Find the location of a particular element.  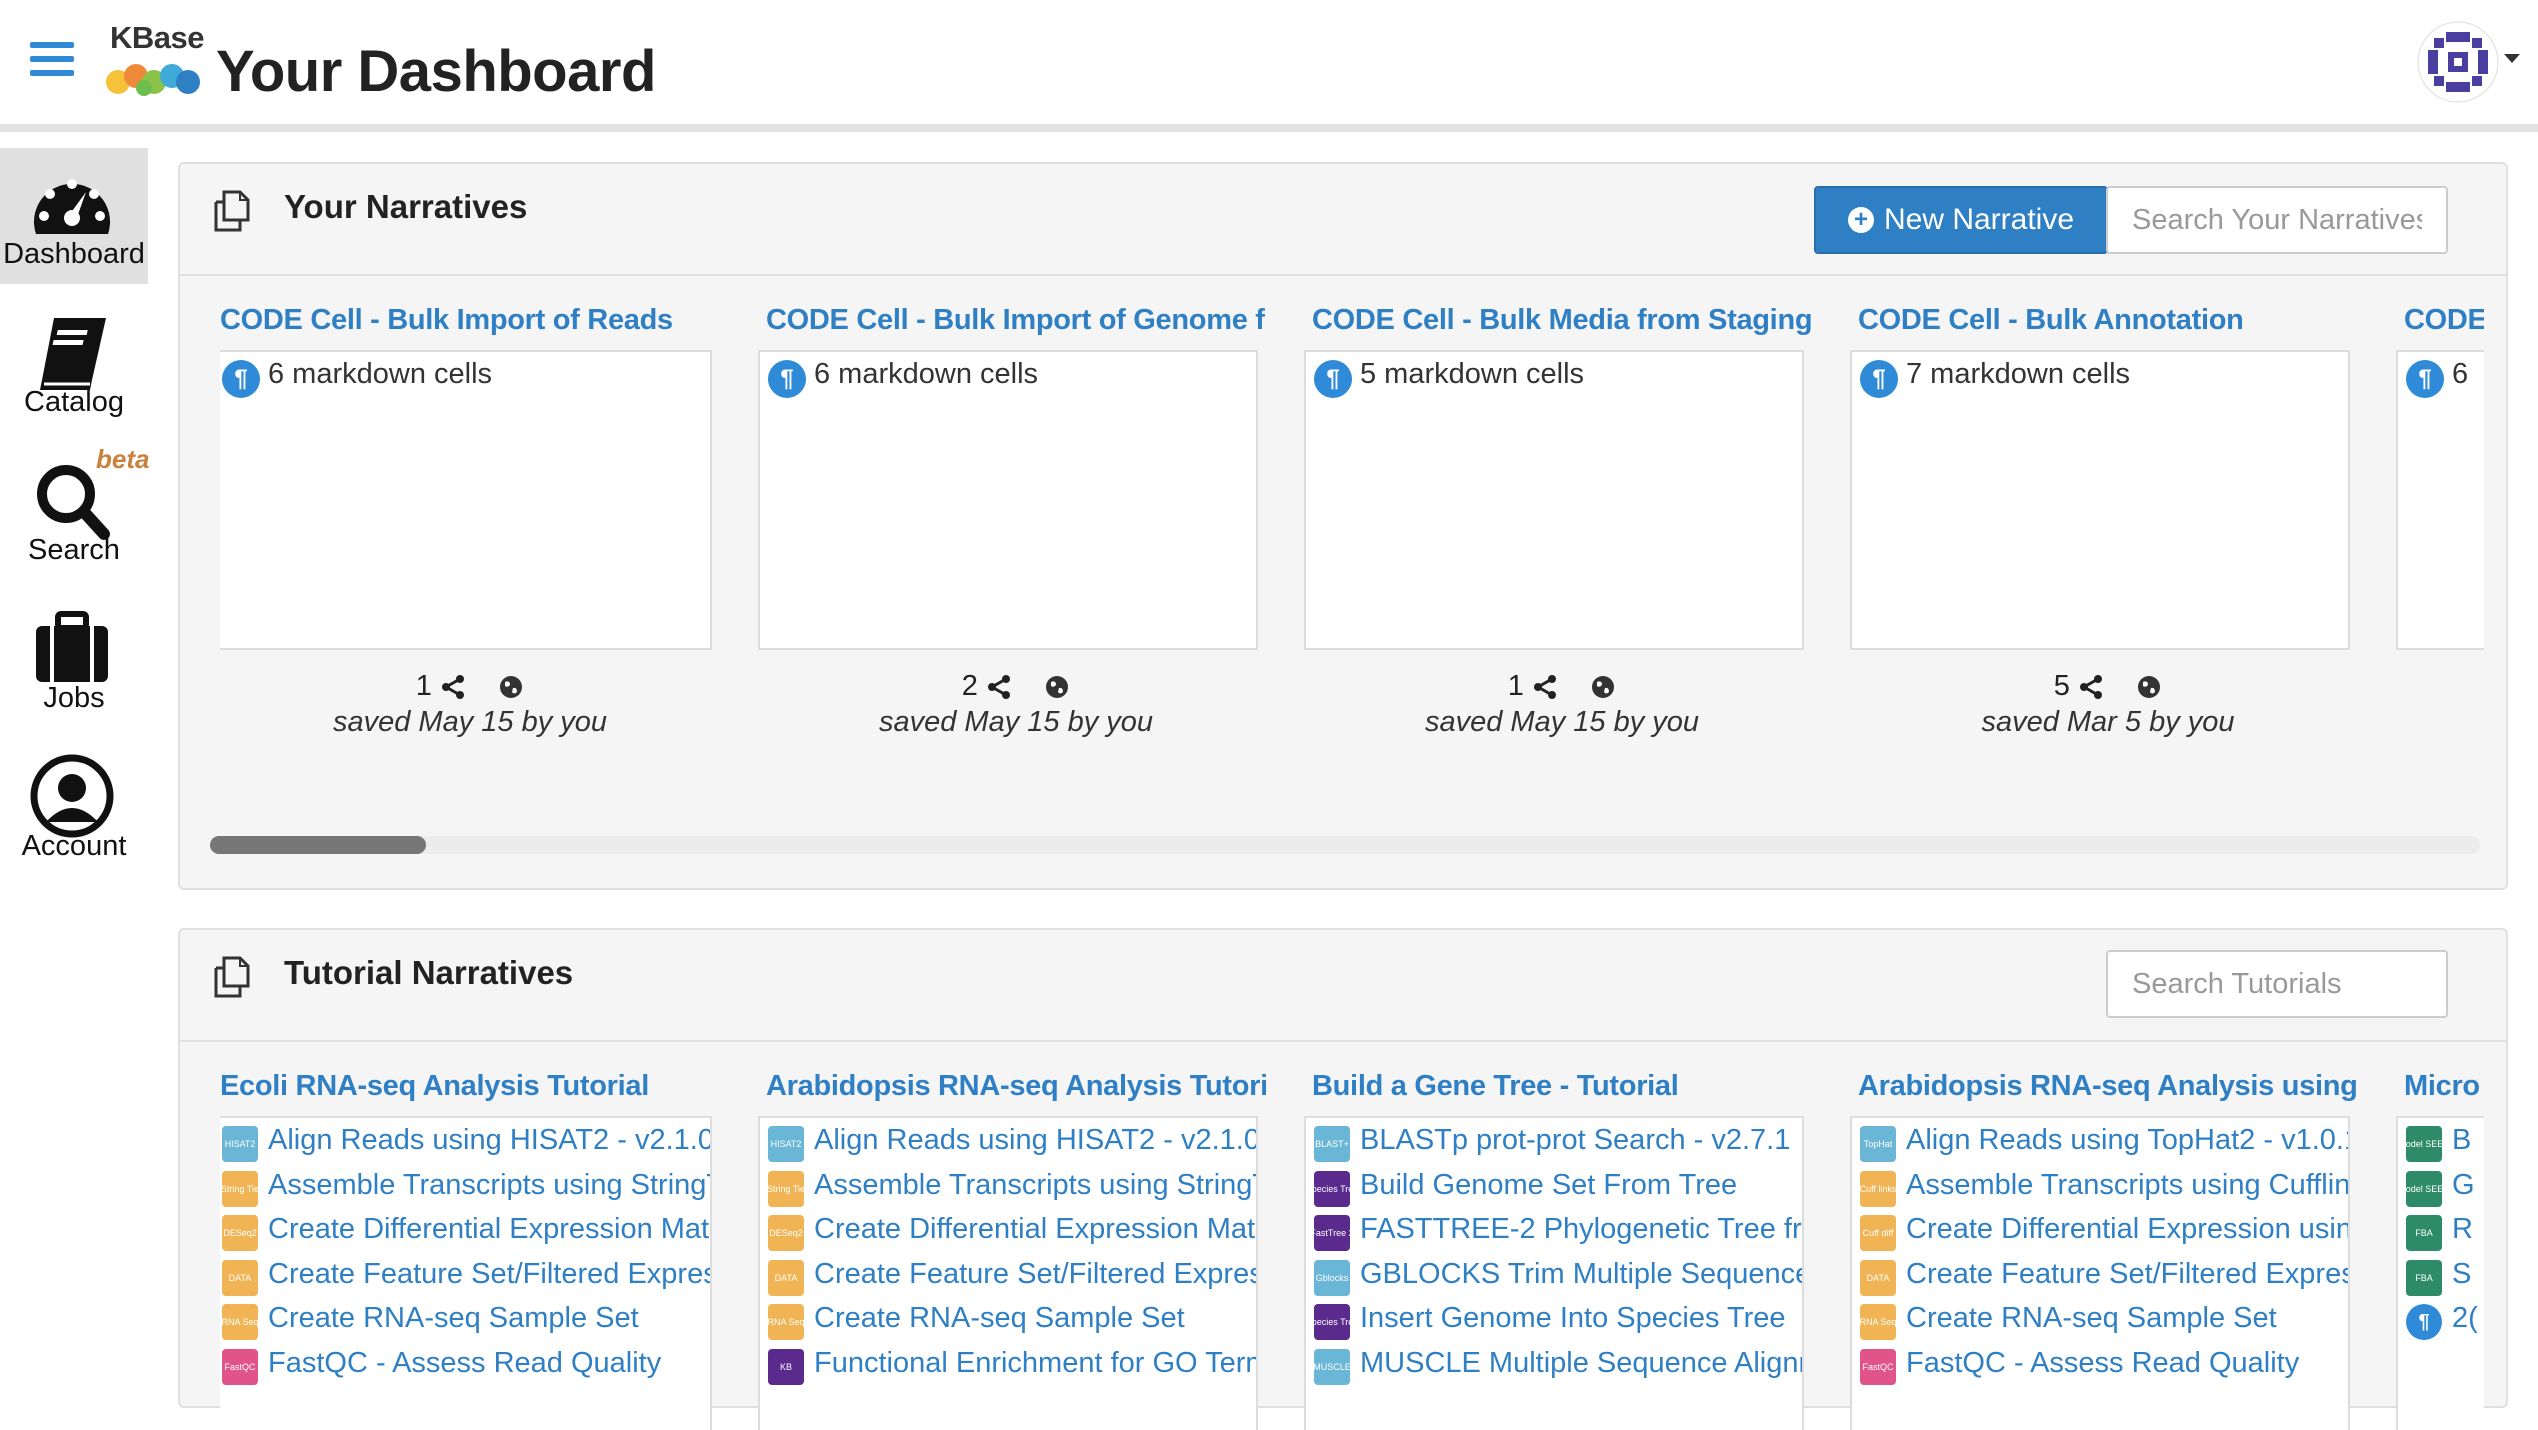

narrative-title-link: CODE is located at coordinates (2444, 320).